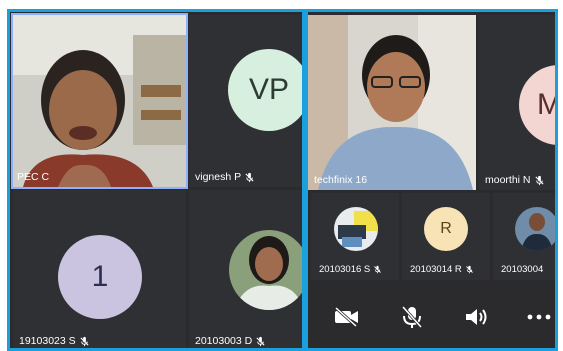 The width and height of the screenshot is (563, 351). I want to click on participant-tile-20103003-d: 20103003 D, so click(245, 269).